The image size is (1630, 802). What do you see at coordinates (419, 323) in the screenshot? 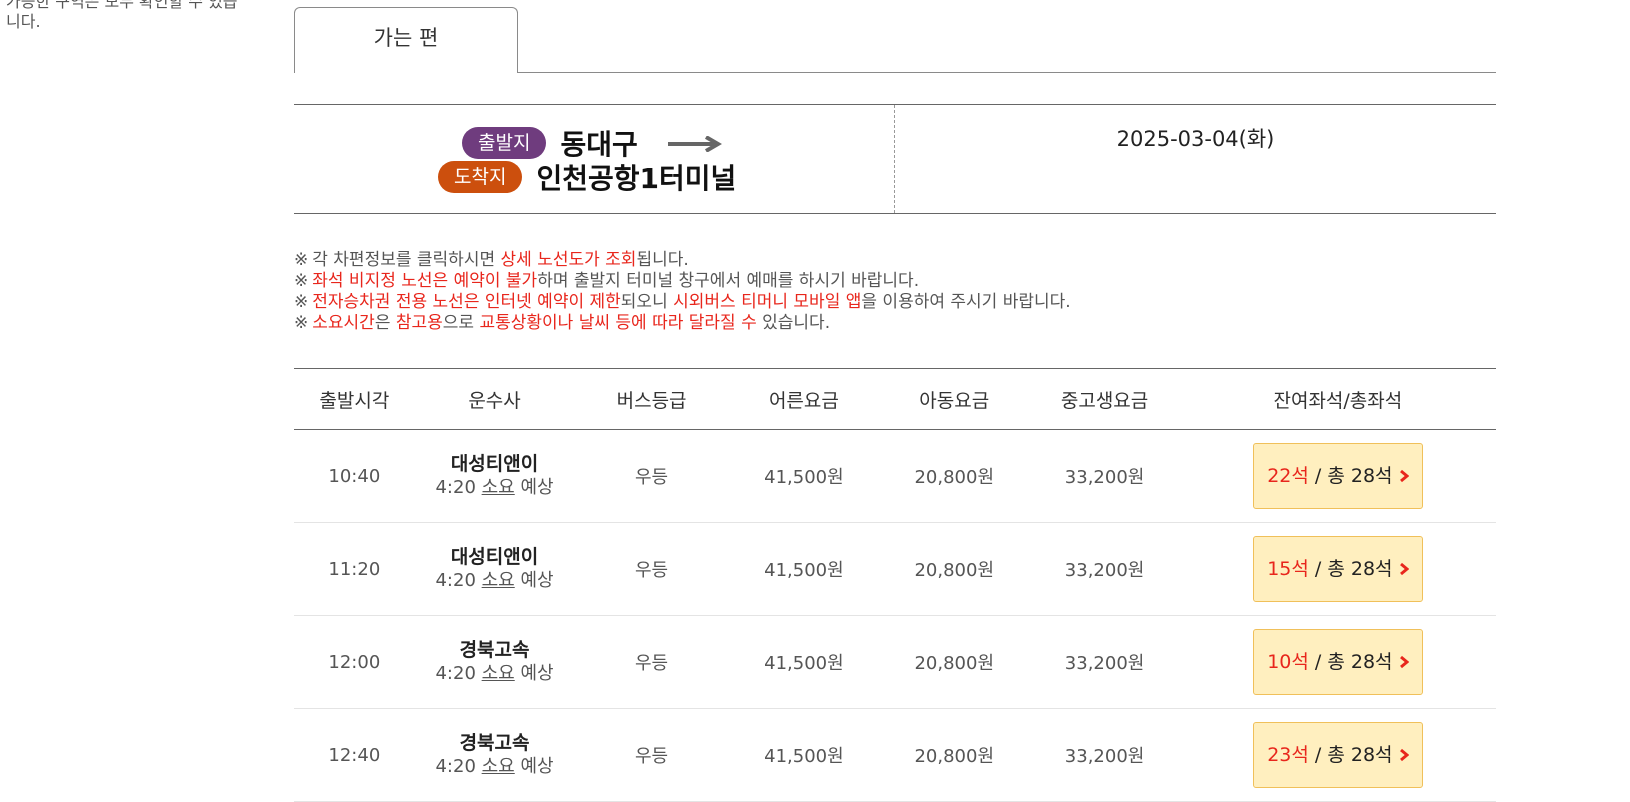
I see `notice-highlight: 참고용` at bounding box center [419, 323].